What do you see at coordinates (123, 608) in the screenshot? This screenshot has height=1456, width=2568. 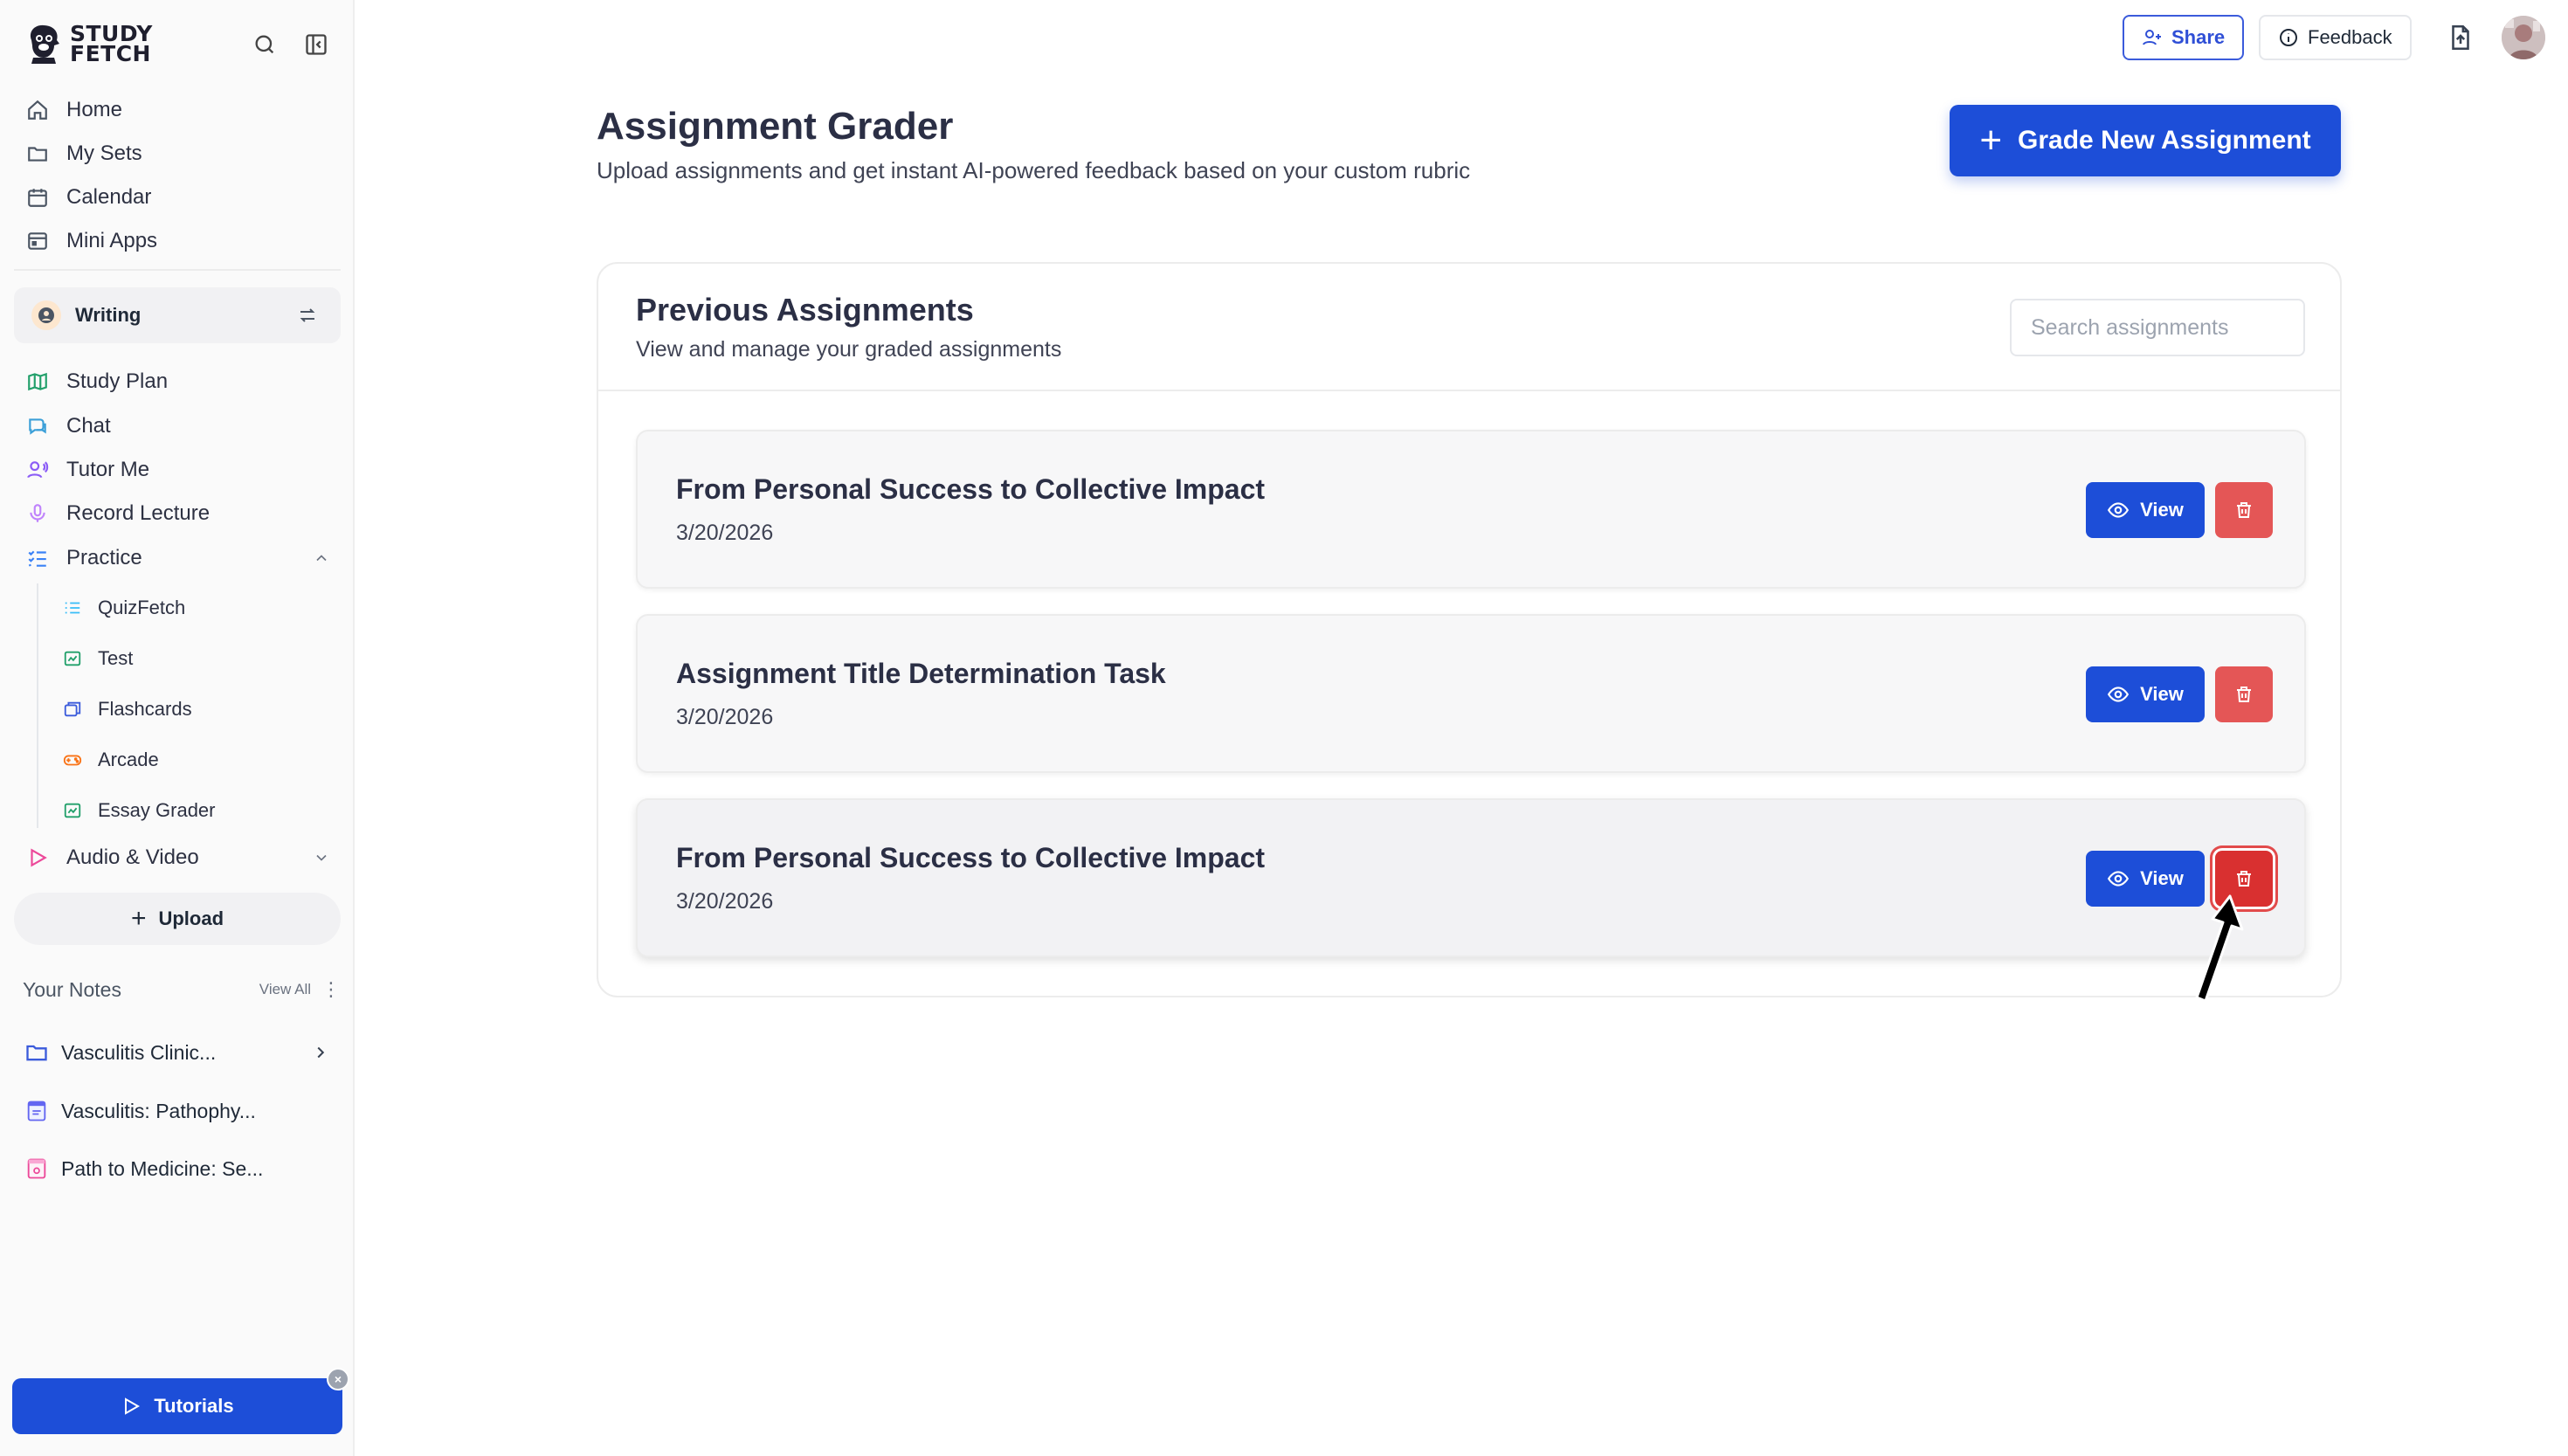 I see `nav-quizfetch: QuizFetch` at bounding box center [123, 608].